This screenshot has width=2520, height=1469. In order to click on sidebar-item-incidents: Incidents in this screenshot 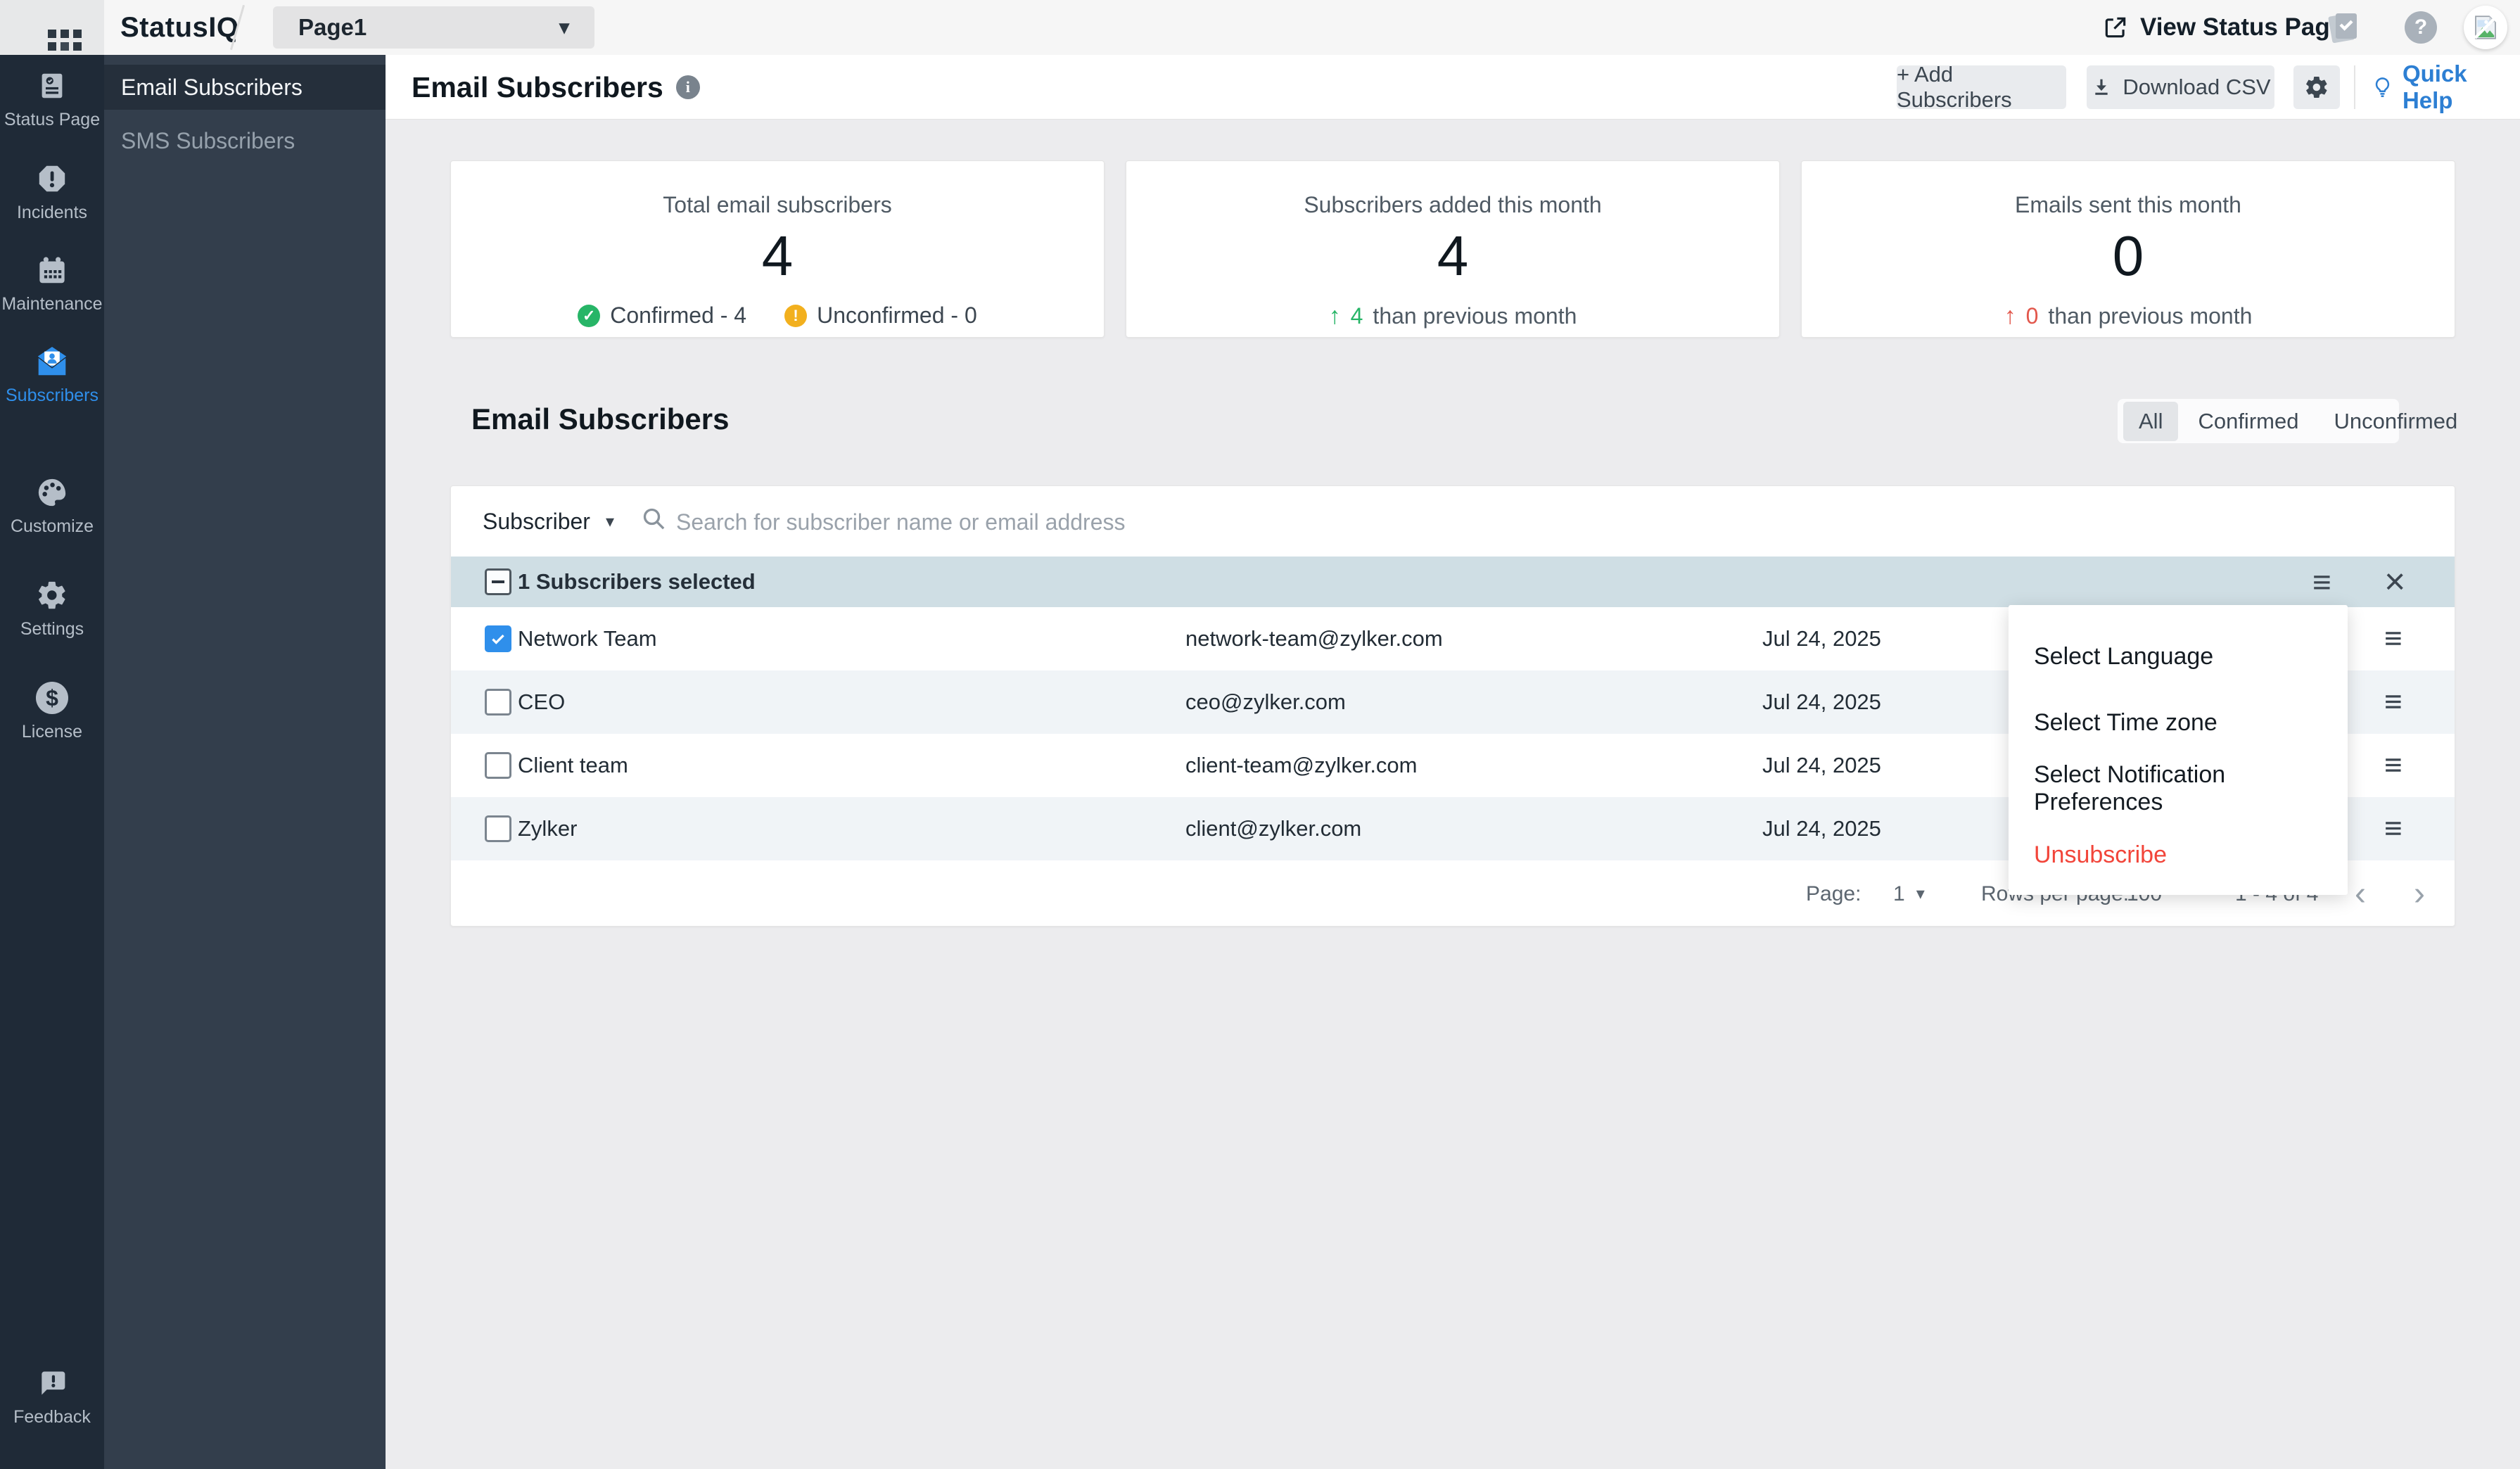, I will do `click(52, 192)`.